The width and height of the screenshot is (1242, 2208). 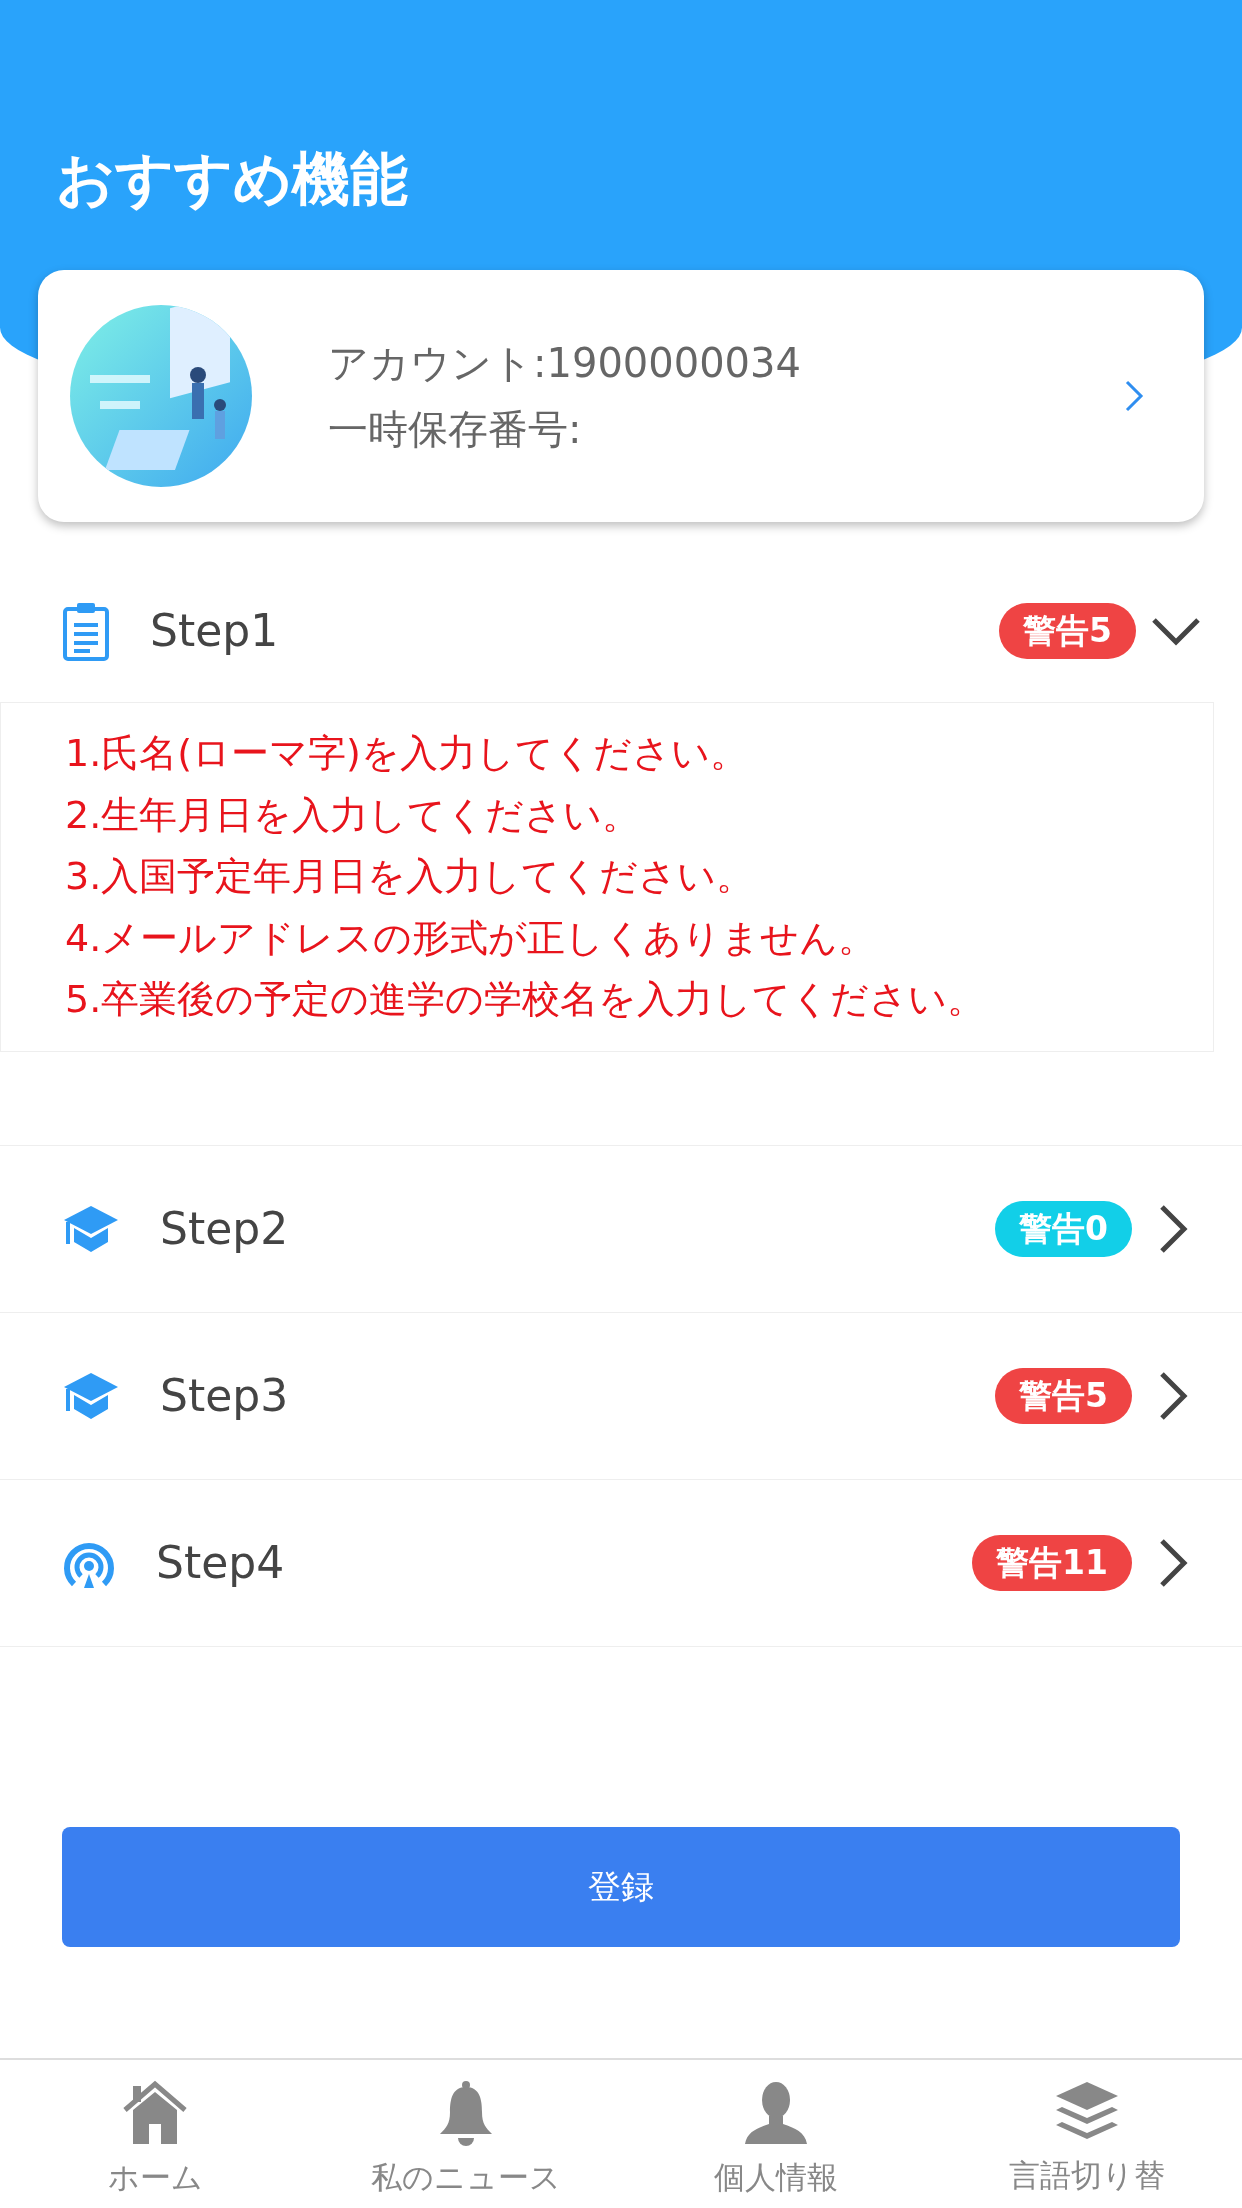 I want to click on step-row: Step1 警告5, so click(x=621, y=631).